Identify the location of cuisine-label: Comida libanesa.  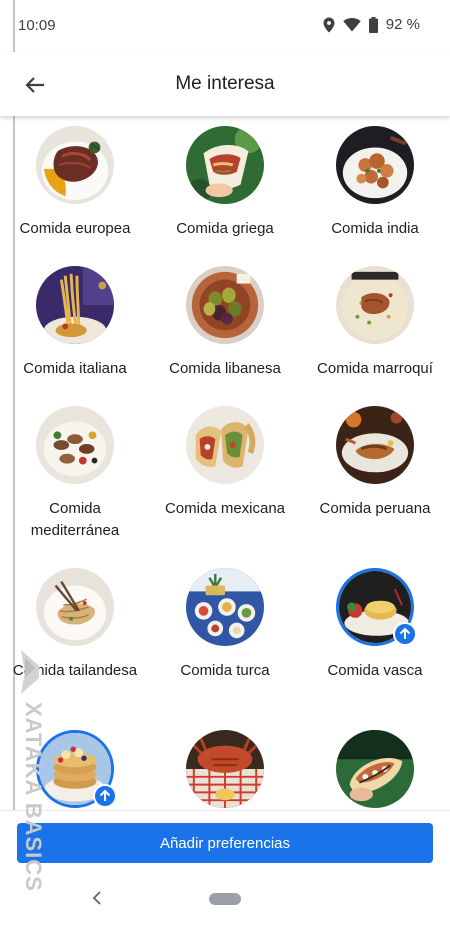
(225, 368).